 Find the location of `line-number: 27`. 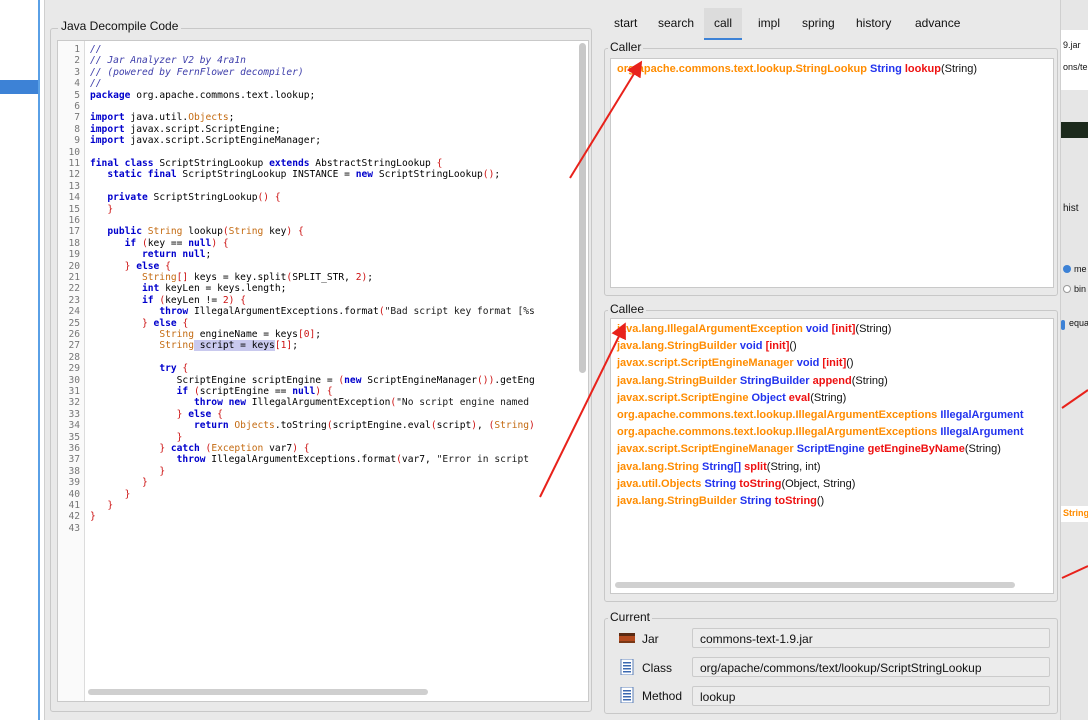

line-number: 27 is located at coordinates (74, 346).